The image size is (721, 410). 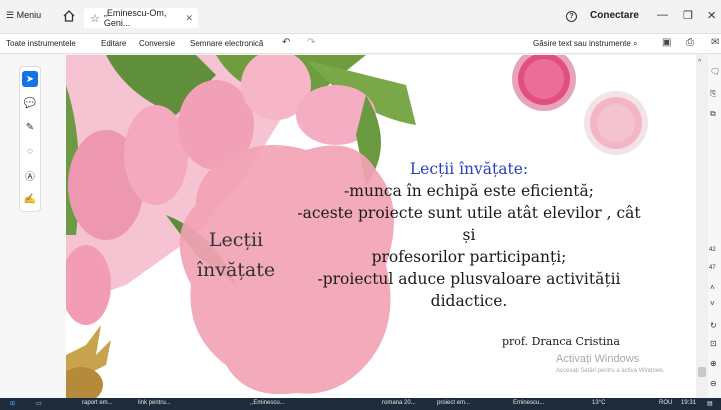 What do you see at coordinates (711, 15) in the screenshot?
I see `window-close-icon: ✕` at bounding box center [711, 15].